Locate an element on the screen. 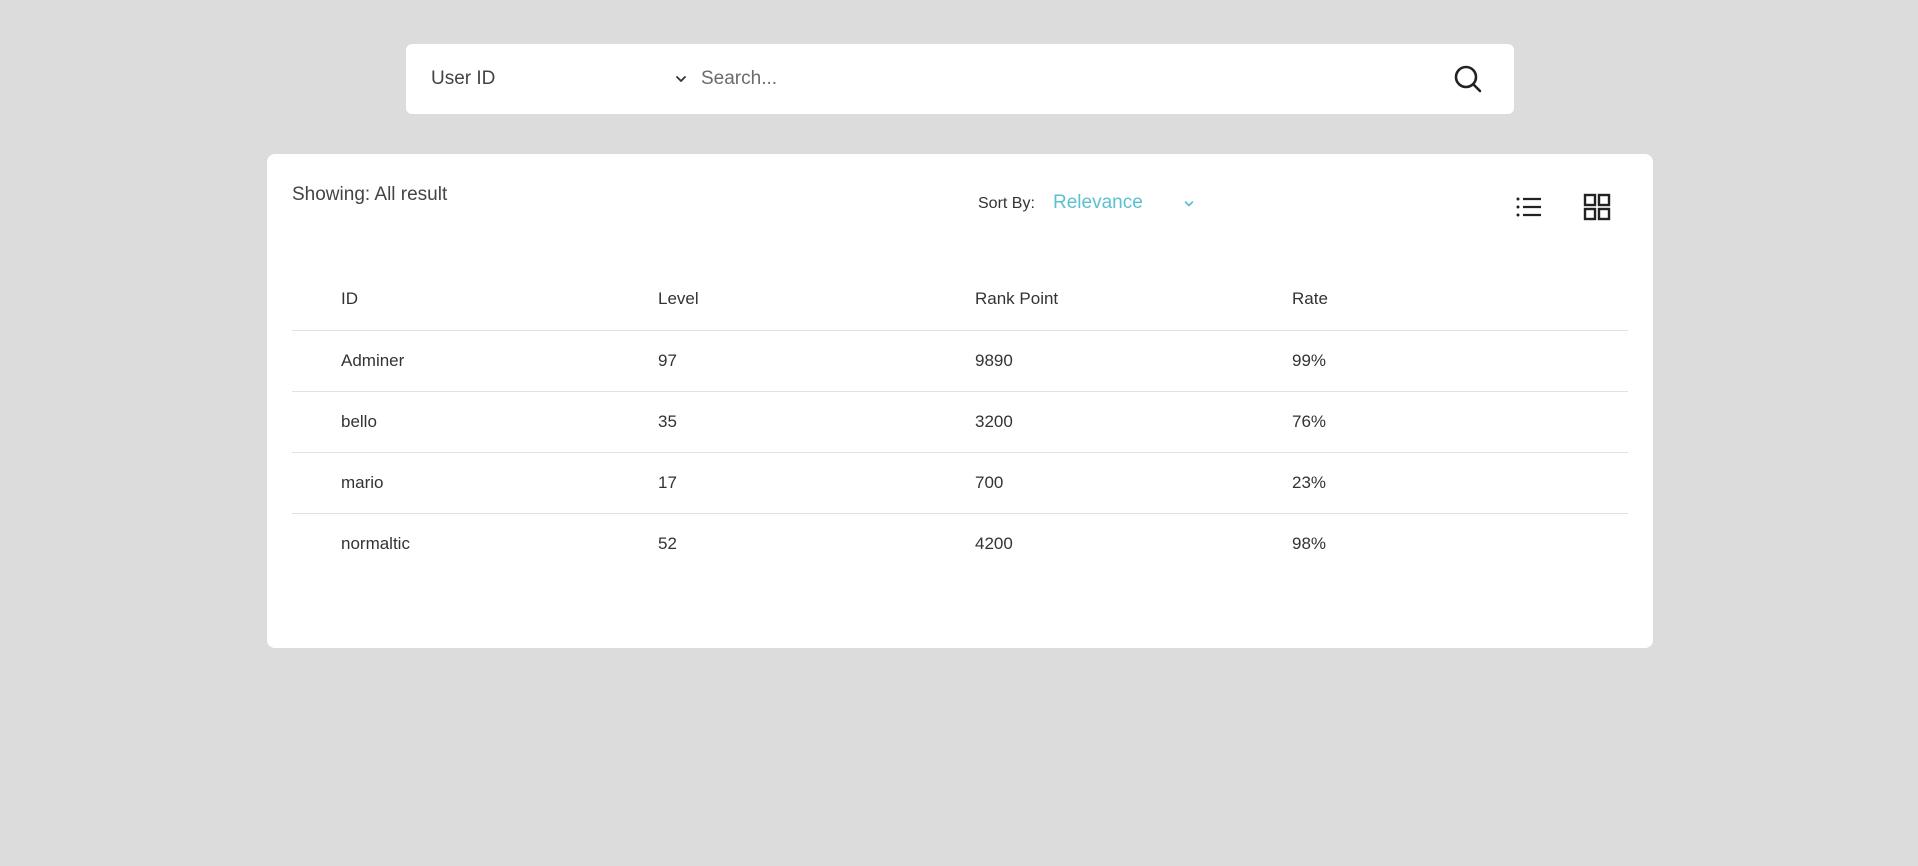  cell-rate: 99% is located at coordinates (1309, 360).